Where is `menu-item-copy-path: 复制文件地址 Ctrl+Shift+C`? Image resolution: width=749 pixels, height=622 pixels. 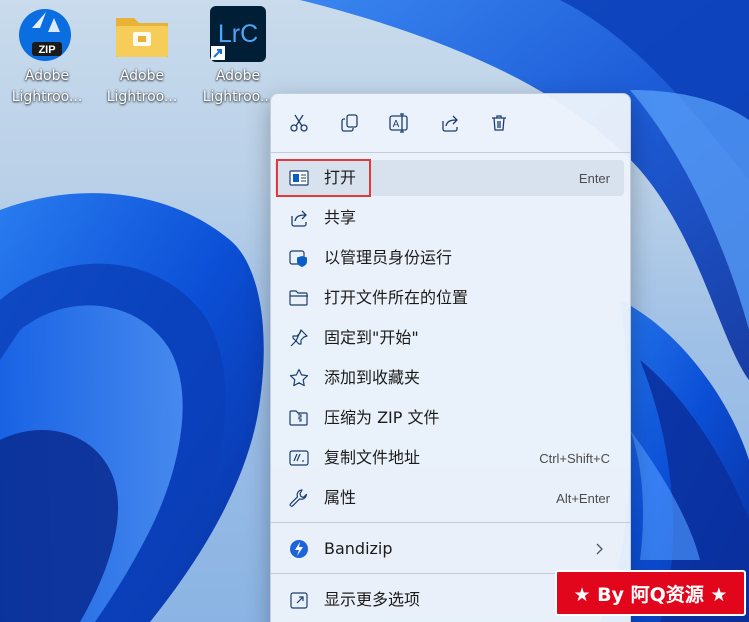 menu-item-copy-path: 复制文件地址 Ctrl+Shift+C is located at coordinates (449, 458).